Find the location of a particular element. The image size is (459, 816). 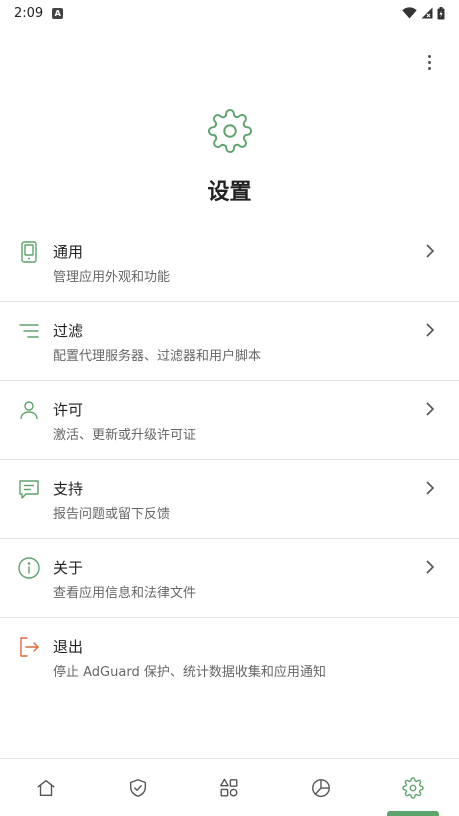

settings-item-about: 关于 查看应用信息和法律文件 is located at coordinates (229, 578).